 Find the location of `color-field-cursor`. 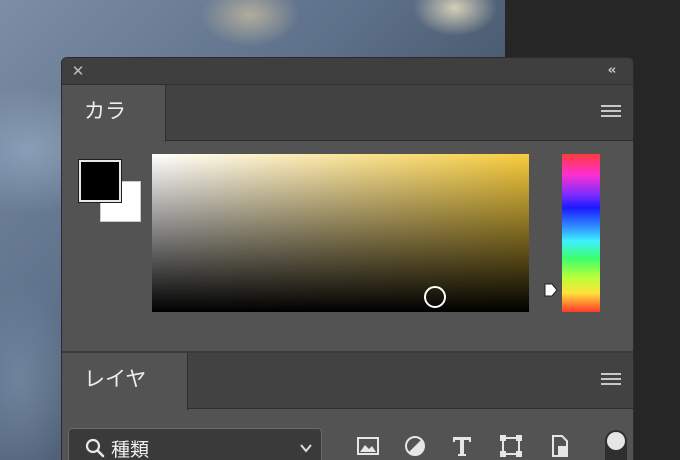

color-field-cursor is located at coordinates (435, 297).